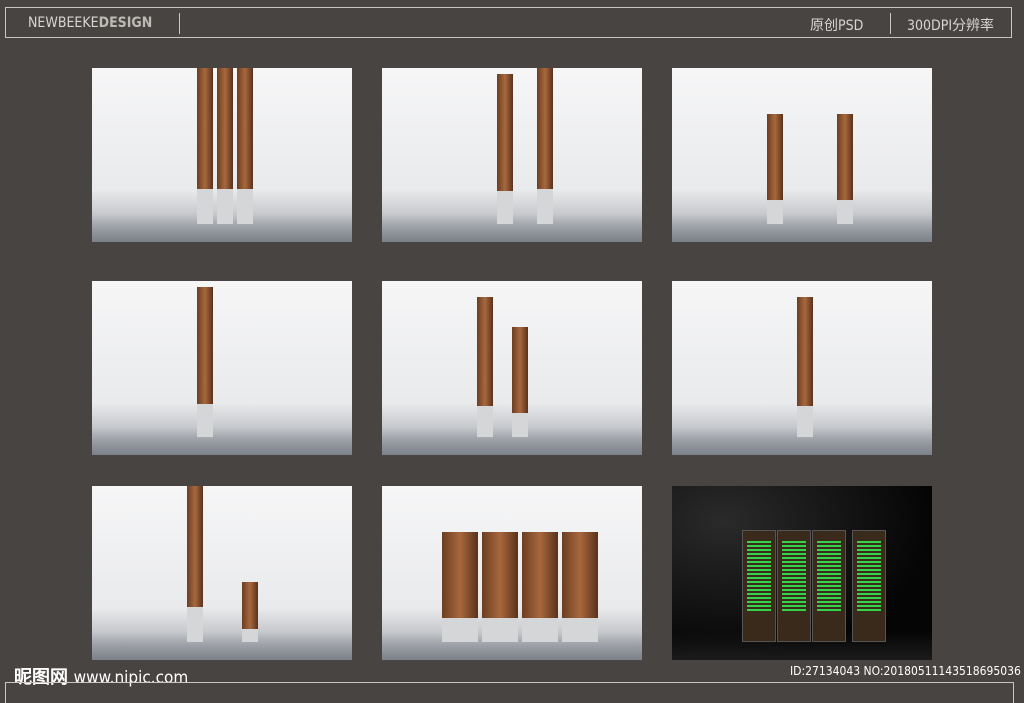  Describe the element at coordinates (508, 22) in the screenshot. I see `header-bar: NEWBEEKEDESIGN 原创PSD 300DPI分辨率` at that location.